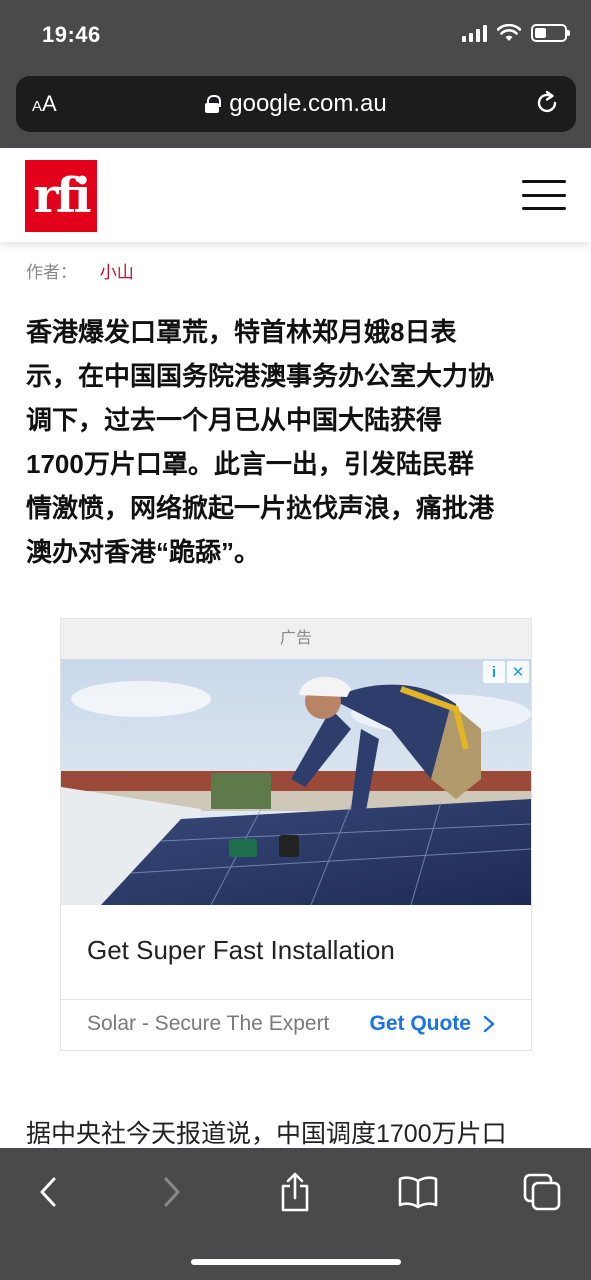 The image size is (591, 1280). I want to click on bookmarks-icon, so click(418, 1192).